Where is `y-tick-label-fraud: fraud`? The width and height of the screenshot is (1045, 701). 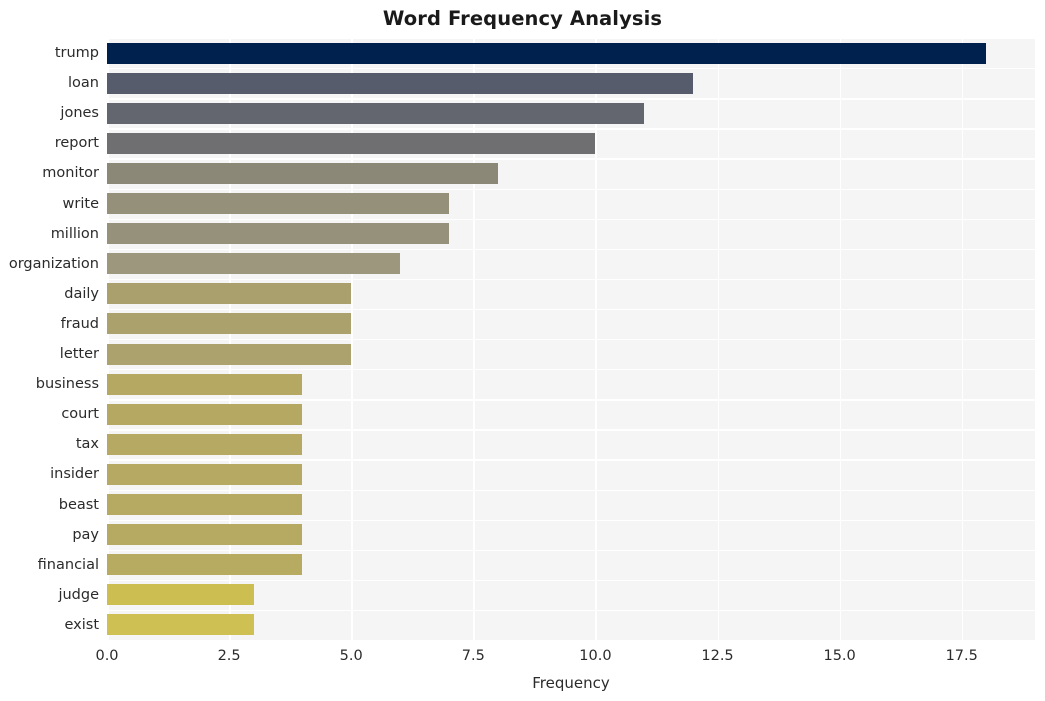 y-tick-label-fraud: fraud is located at coordinates (79, 323).